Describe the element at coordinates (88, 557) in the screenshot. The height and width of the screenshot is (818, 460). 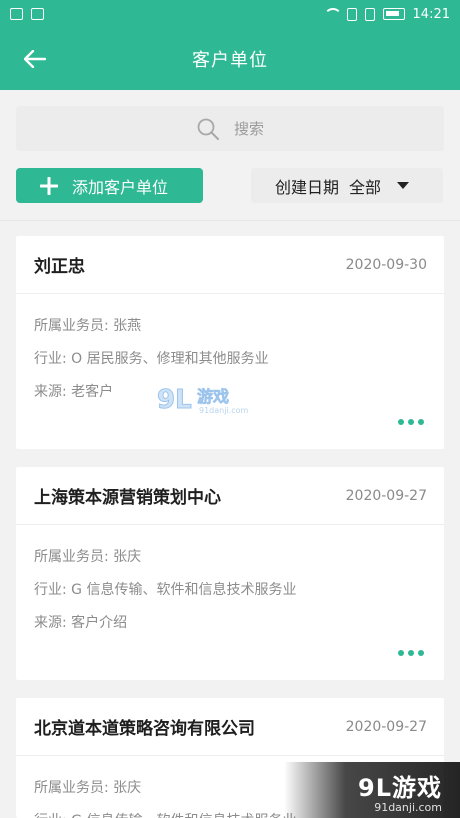
I see `salesperson-text: 所属业务员: 张庆` at that location.